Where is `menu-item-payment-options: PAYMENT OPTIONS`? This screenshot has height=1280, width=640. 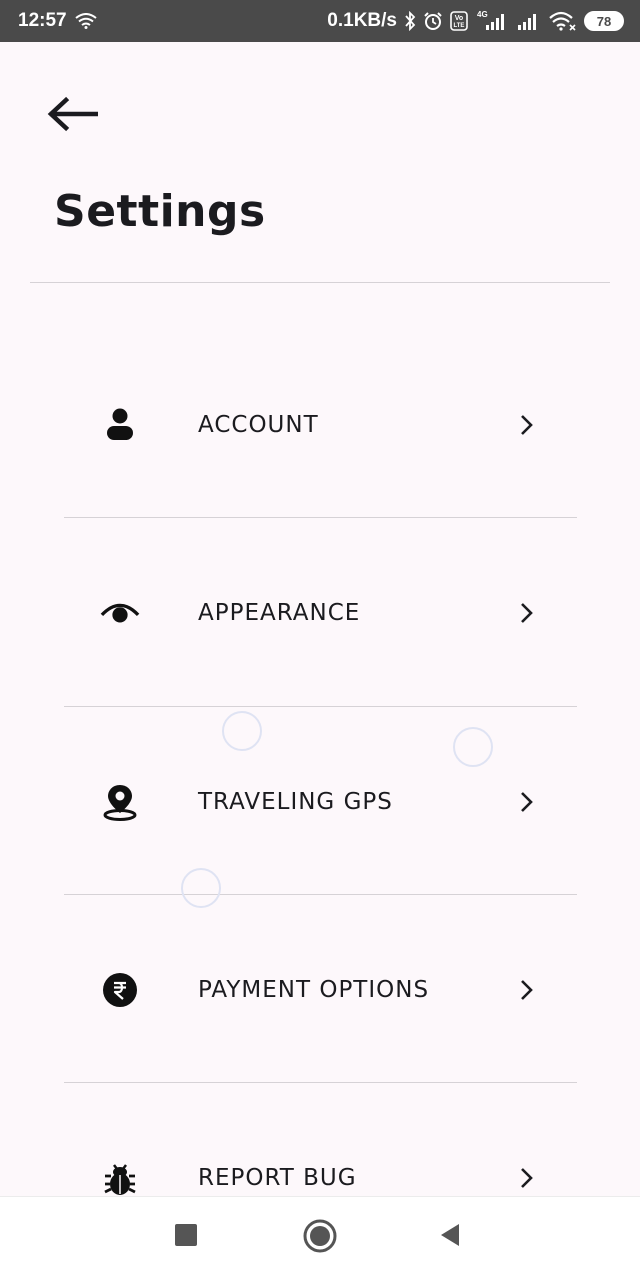
menu-item-payment-options: PAYMENT OPTIONS is located at coordinates (320, 990).